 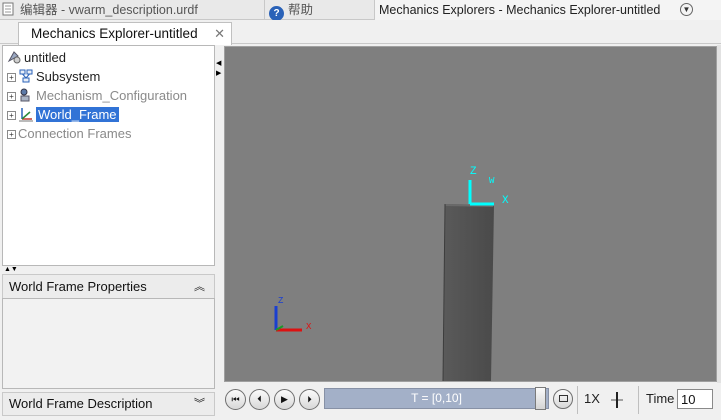 I want to click on tree-root: untitled, so click(x=36, y=57).